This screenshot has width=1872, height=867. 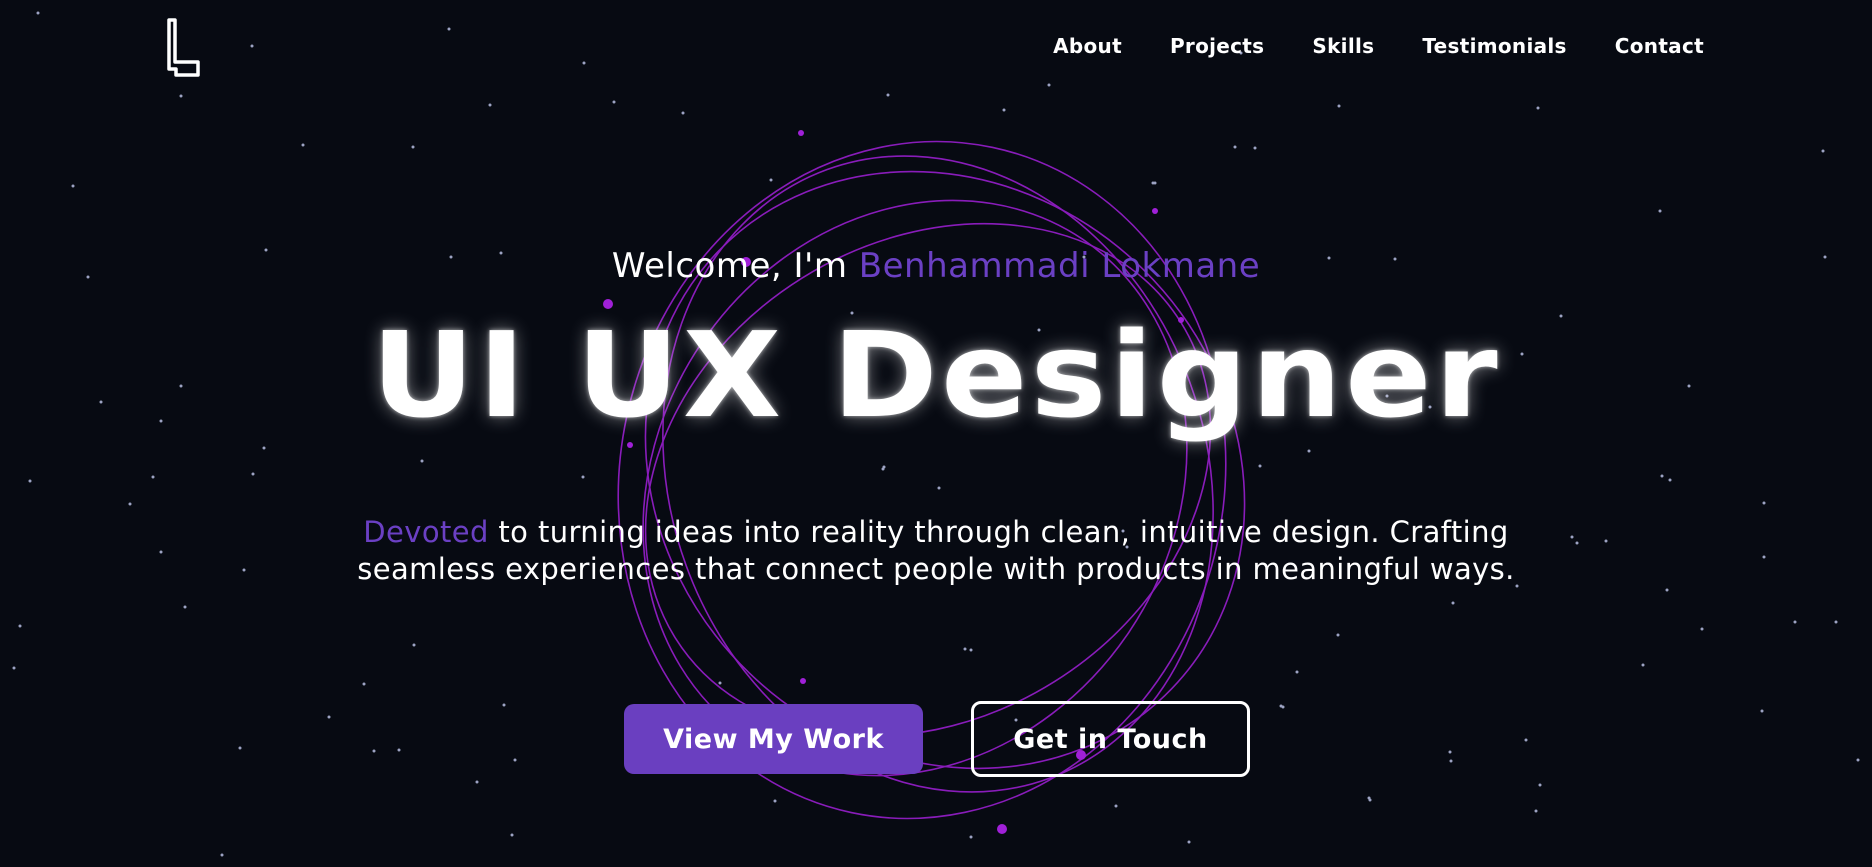 I want to click on welcome-prefix: Welcome, I'm, so click(x=735, y=266).